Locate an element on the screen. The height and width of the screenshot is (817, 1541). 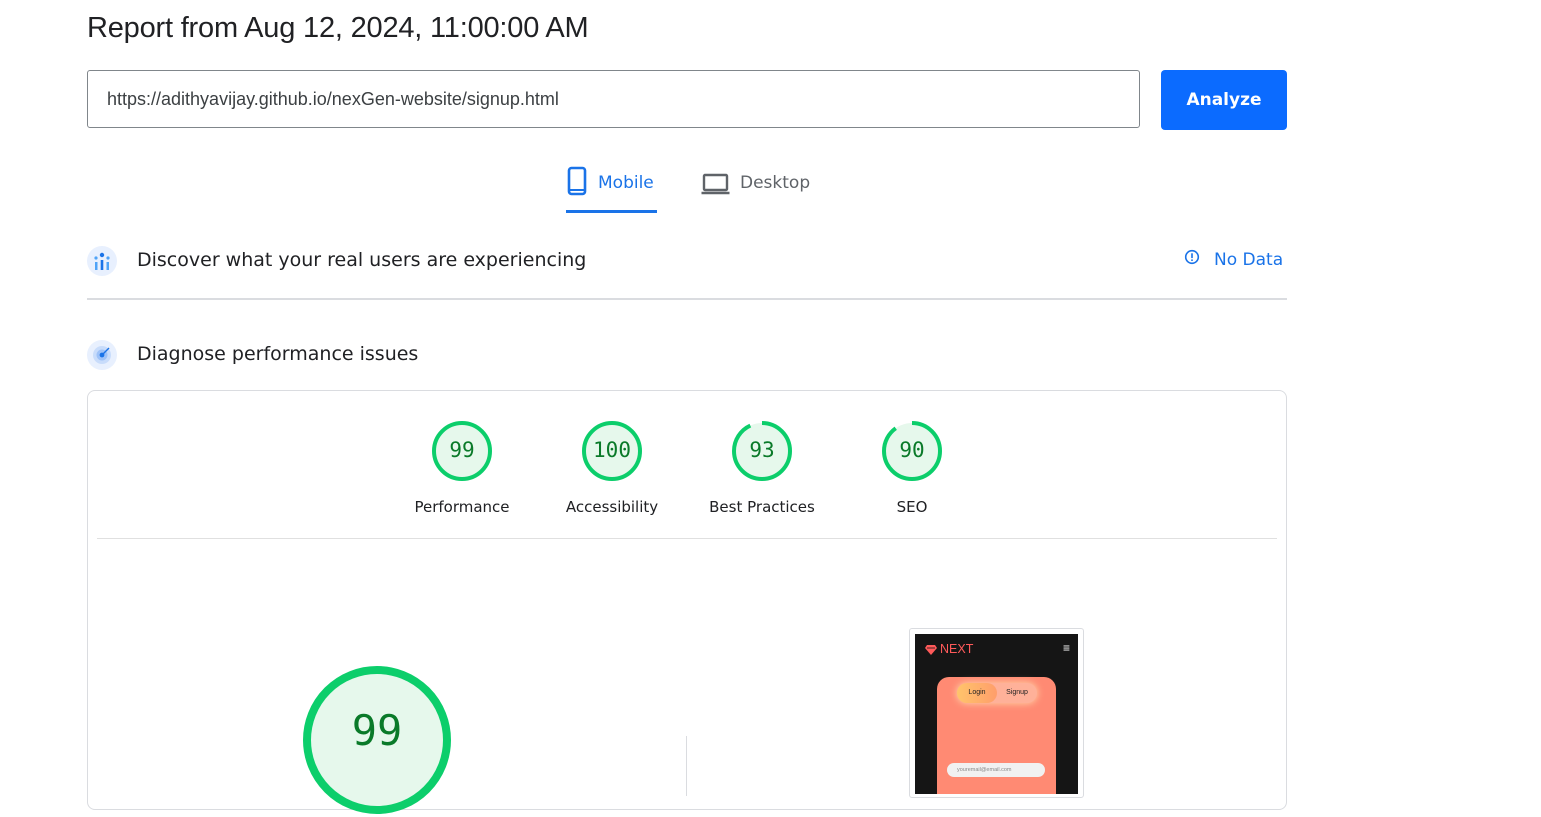
tab-mobile: Mobile is located at coordinates (611, 189).